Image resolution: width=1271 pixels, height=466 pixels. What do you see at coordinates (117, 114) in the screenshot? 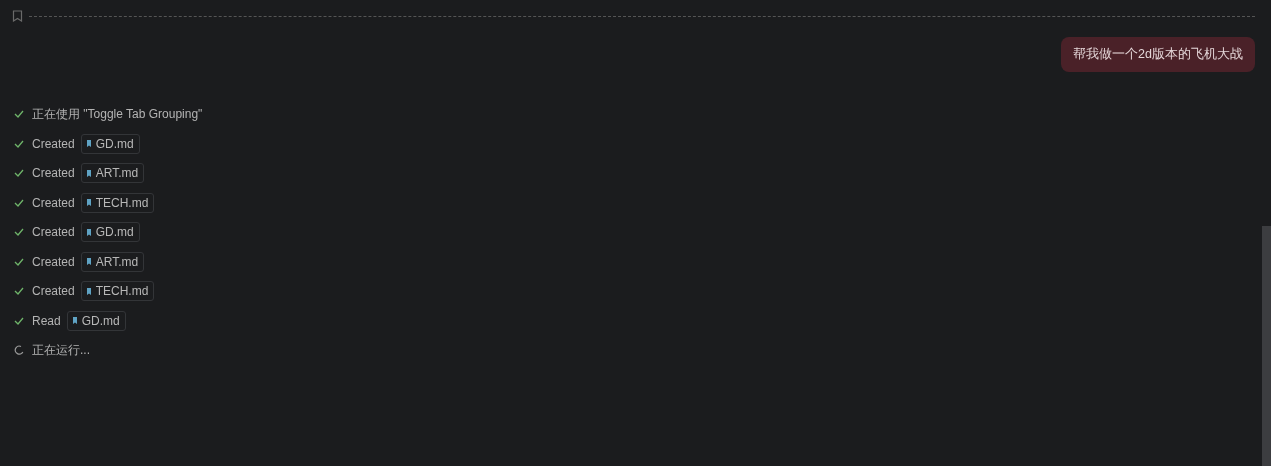
I see `step-label: 正在使用 "Toggle Tab Grouping"` at bounding box center [117, 114].